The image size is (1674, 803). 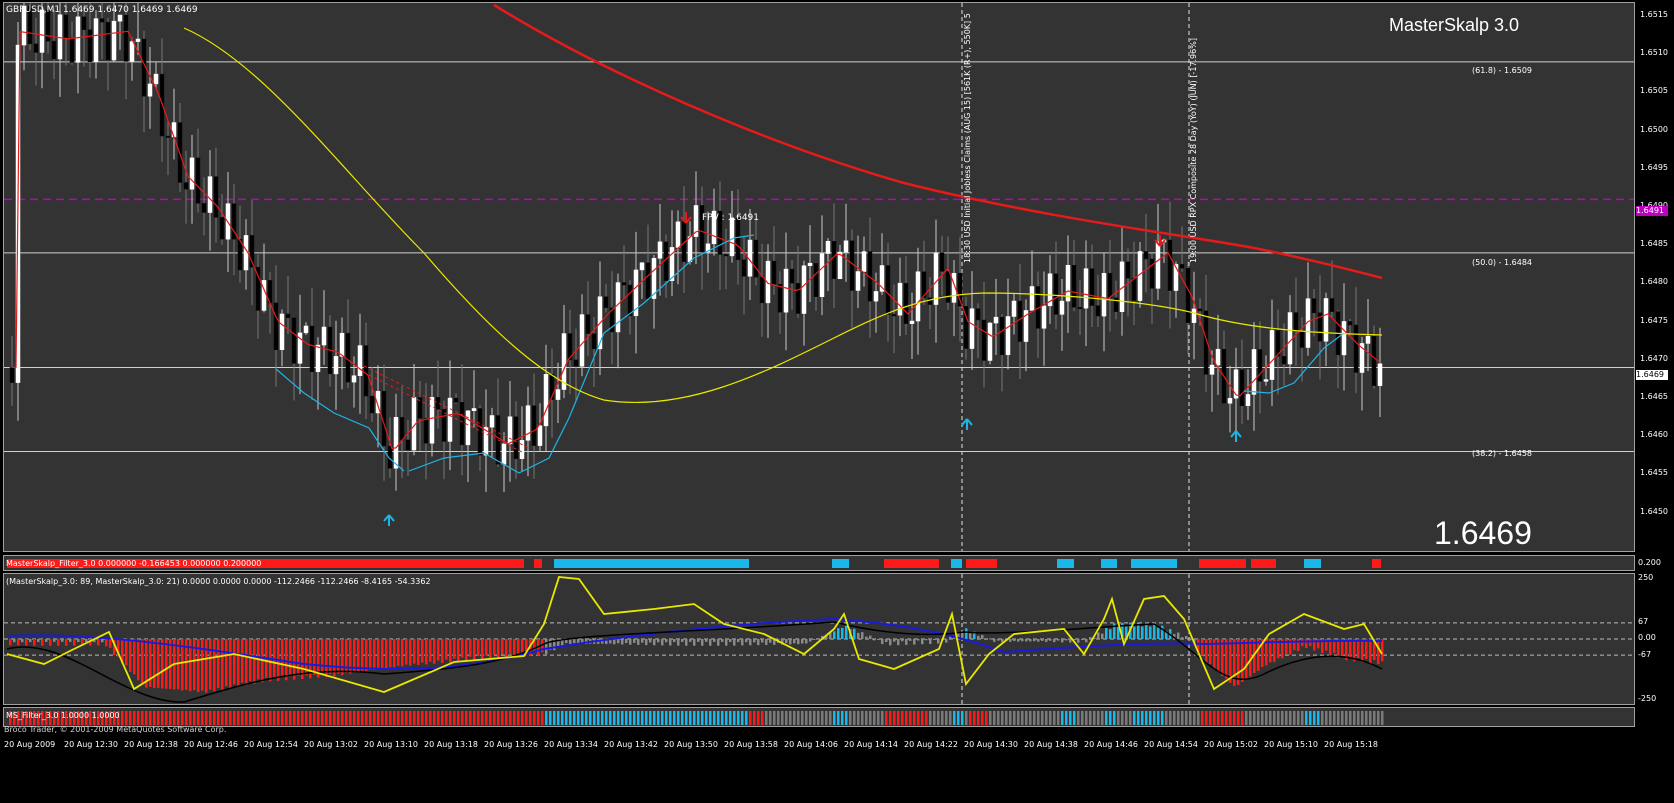 What do you see at coordinates (1654, 396) in the screenshot?
I see `price-scale-tick: 1.6465` at bounding box center [1654, 396].